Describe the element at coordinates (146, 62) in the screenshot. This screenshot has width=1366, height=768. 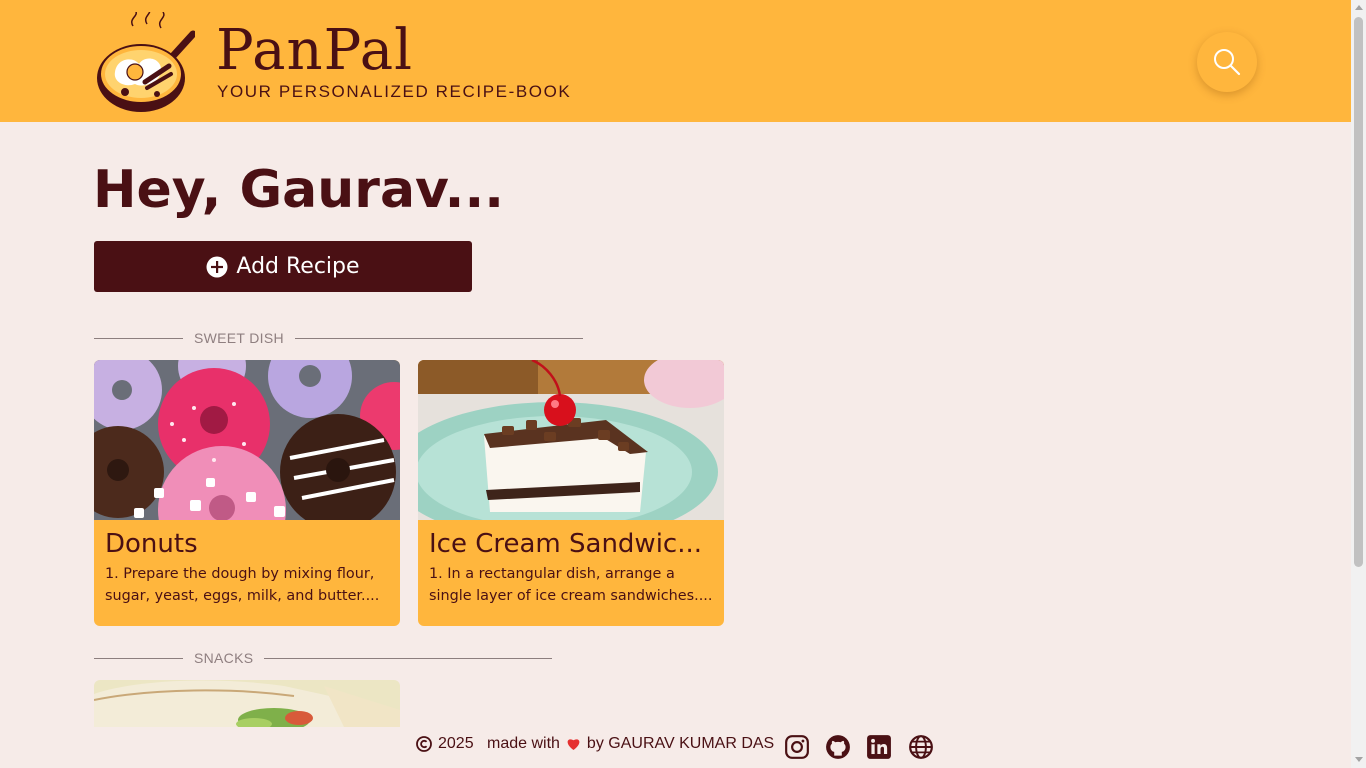
I see `logo-icon` at that location.